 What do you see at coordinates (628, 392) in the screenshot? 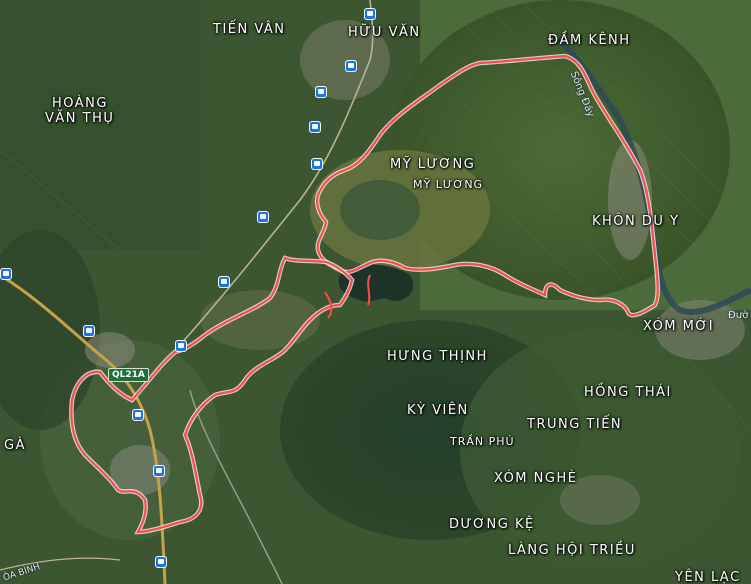
I see `place-label-hong-thai: HỒNG THÁI` at bounding box center [628, 392].